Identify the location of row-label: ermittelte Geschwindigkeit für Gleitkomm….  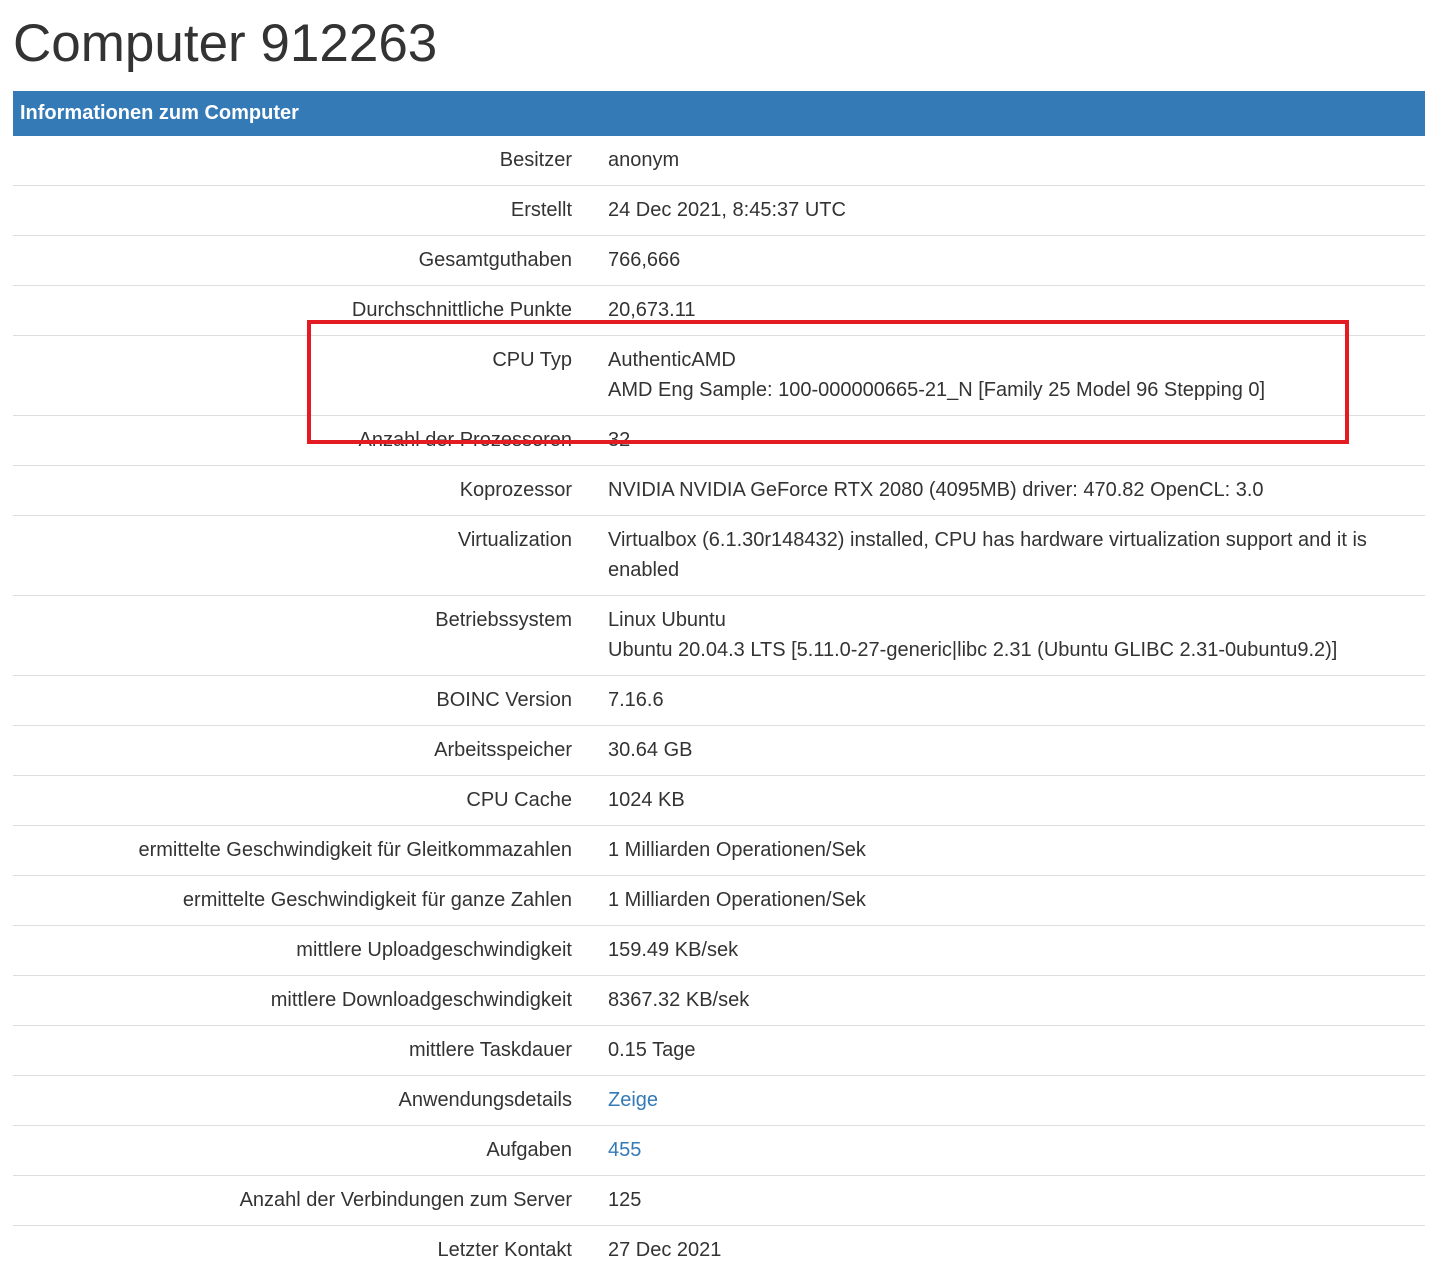
(296, 851).